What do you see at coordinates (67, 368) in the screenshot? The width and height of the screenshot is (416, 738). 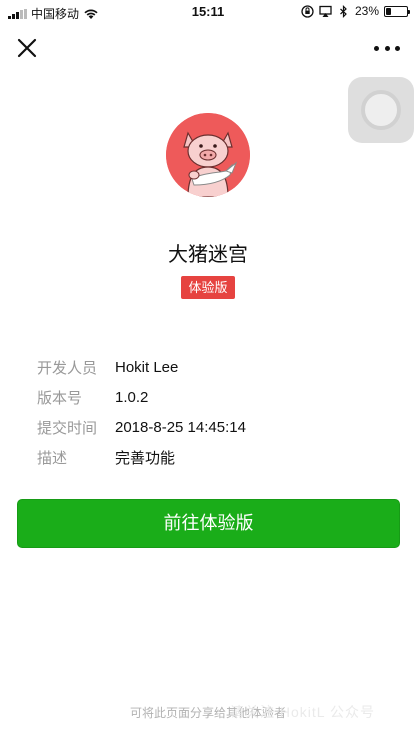 I see `info-label: 开发人员` at bounding box center [67, 368].